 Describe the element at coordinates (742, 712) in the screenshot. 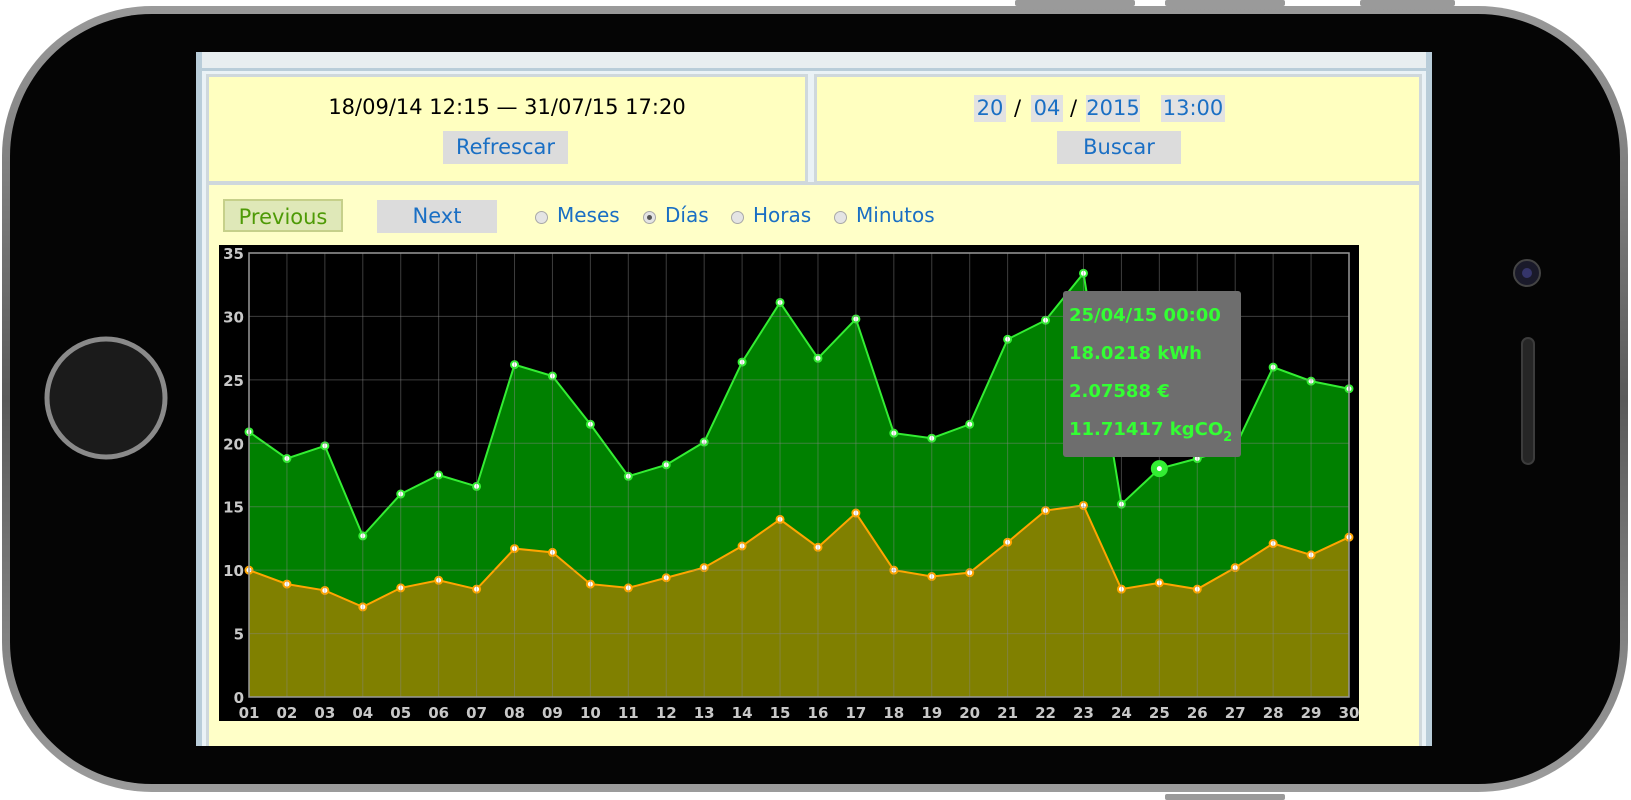

I see `x-tick-label: 14` at that location.